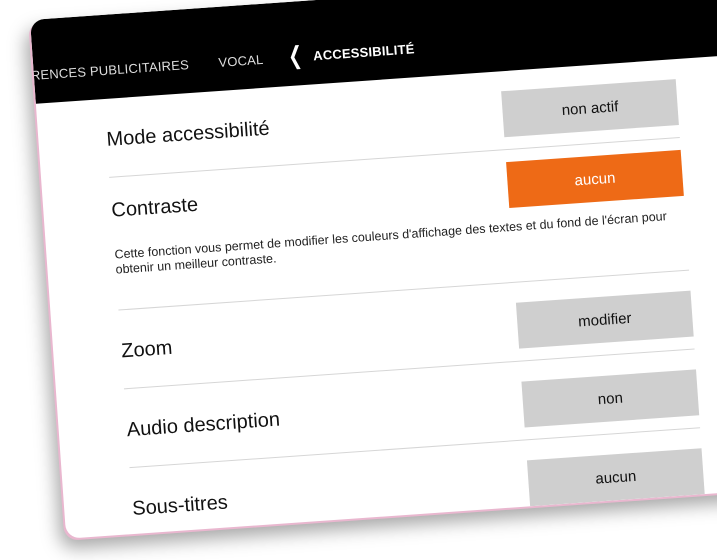 The image size is (717, 560). Describe the element at coordinates (109, 70) in the screenshot. I see `breadcrumb-preferences-publicitaires: FÉRENCES PUBLICITAIRES` at that location.